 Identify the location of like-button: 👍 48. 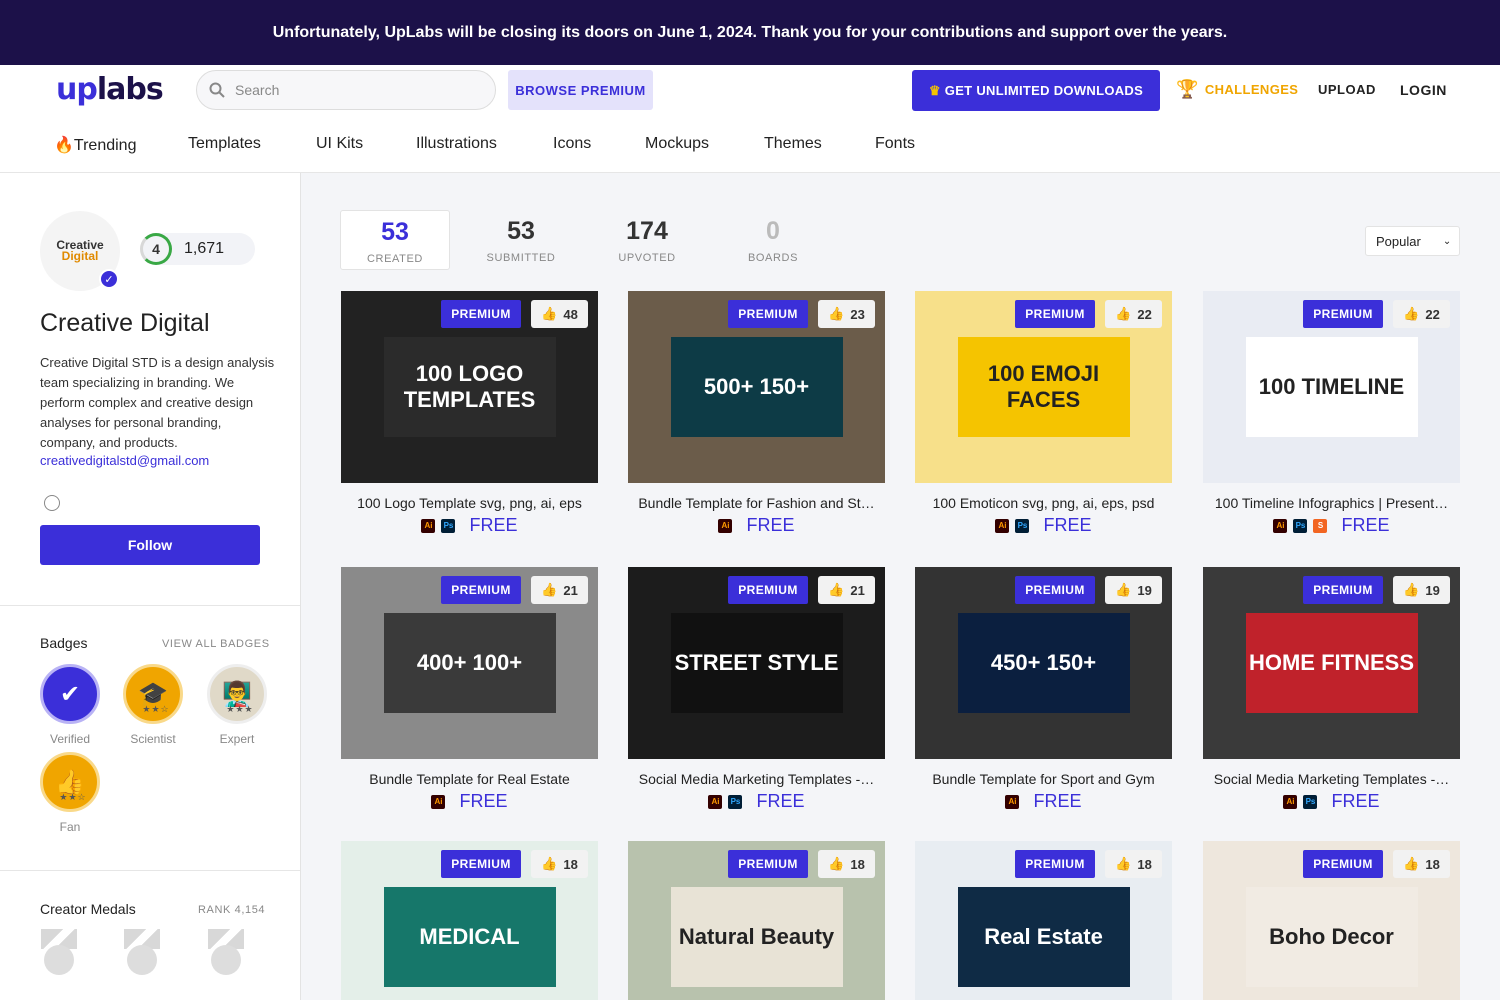
(559, 314).